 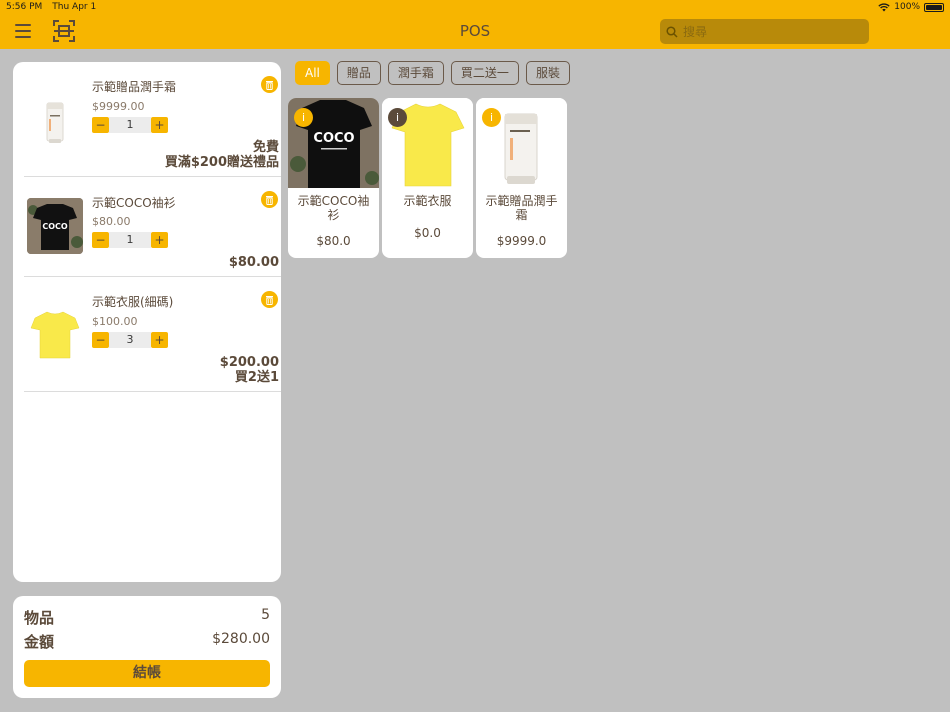 What do you see at coordinates (265, 615) in the screenshot?
I see `items-count: 5` at bounding box center [265, 615].